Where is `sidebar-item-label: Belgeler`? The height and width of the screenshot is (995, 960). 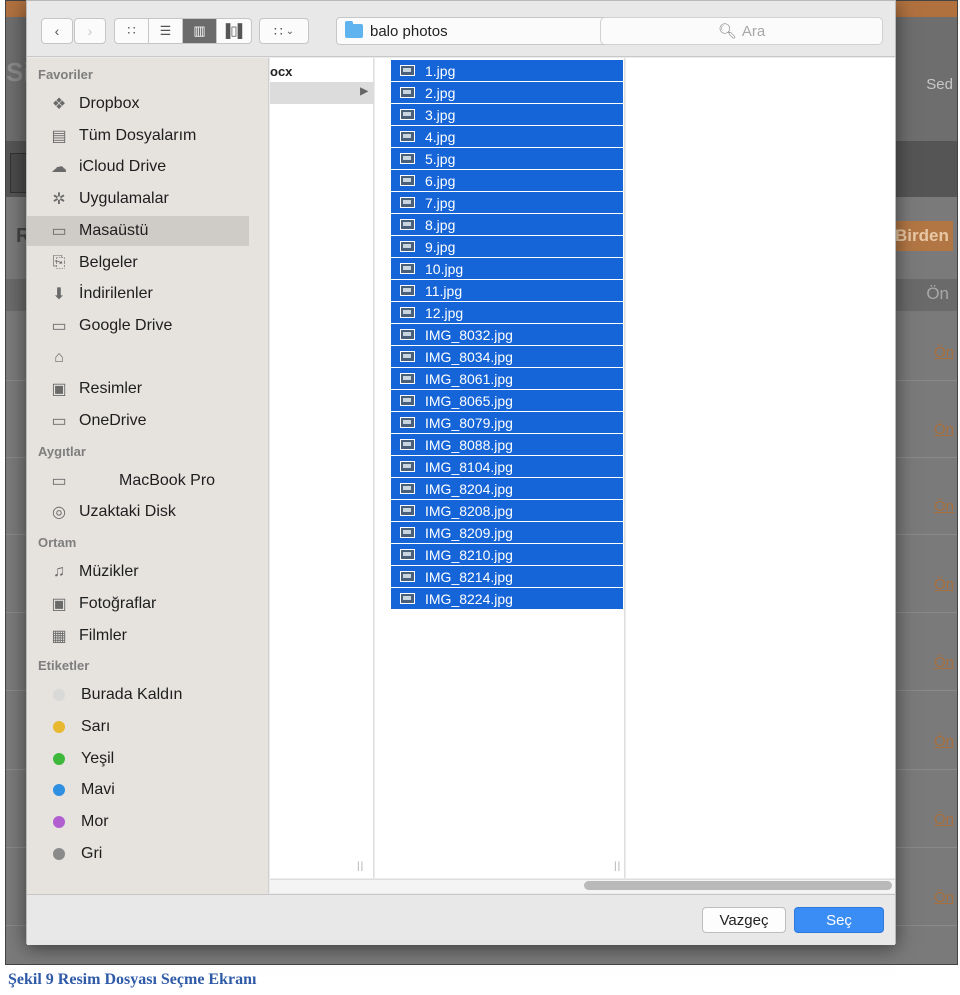
sidebar-item-label: Belgeler is located at coordinates (108, 262).